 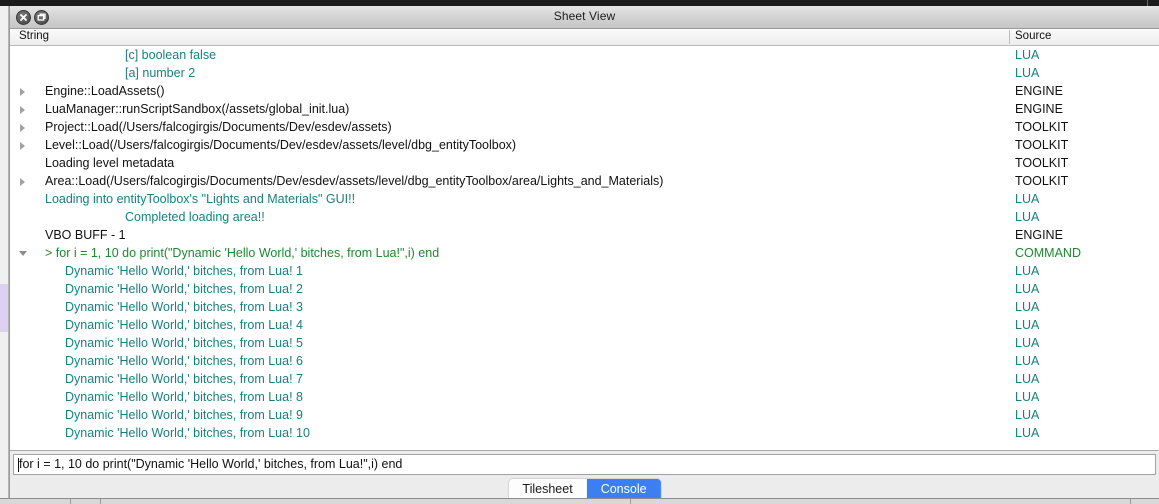 I want to click on column-header-string: String, so click(x=34, y=36).